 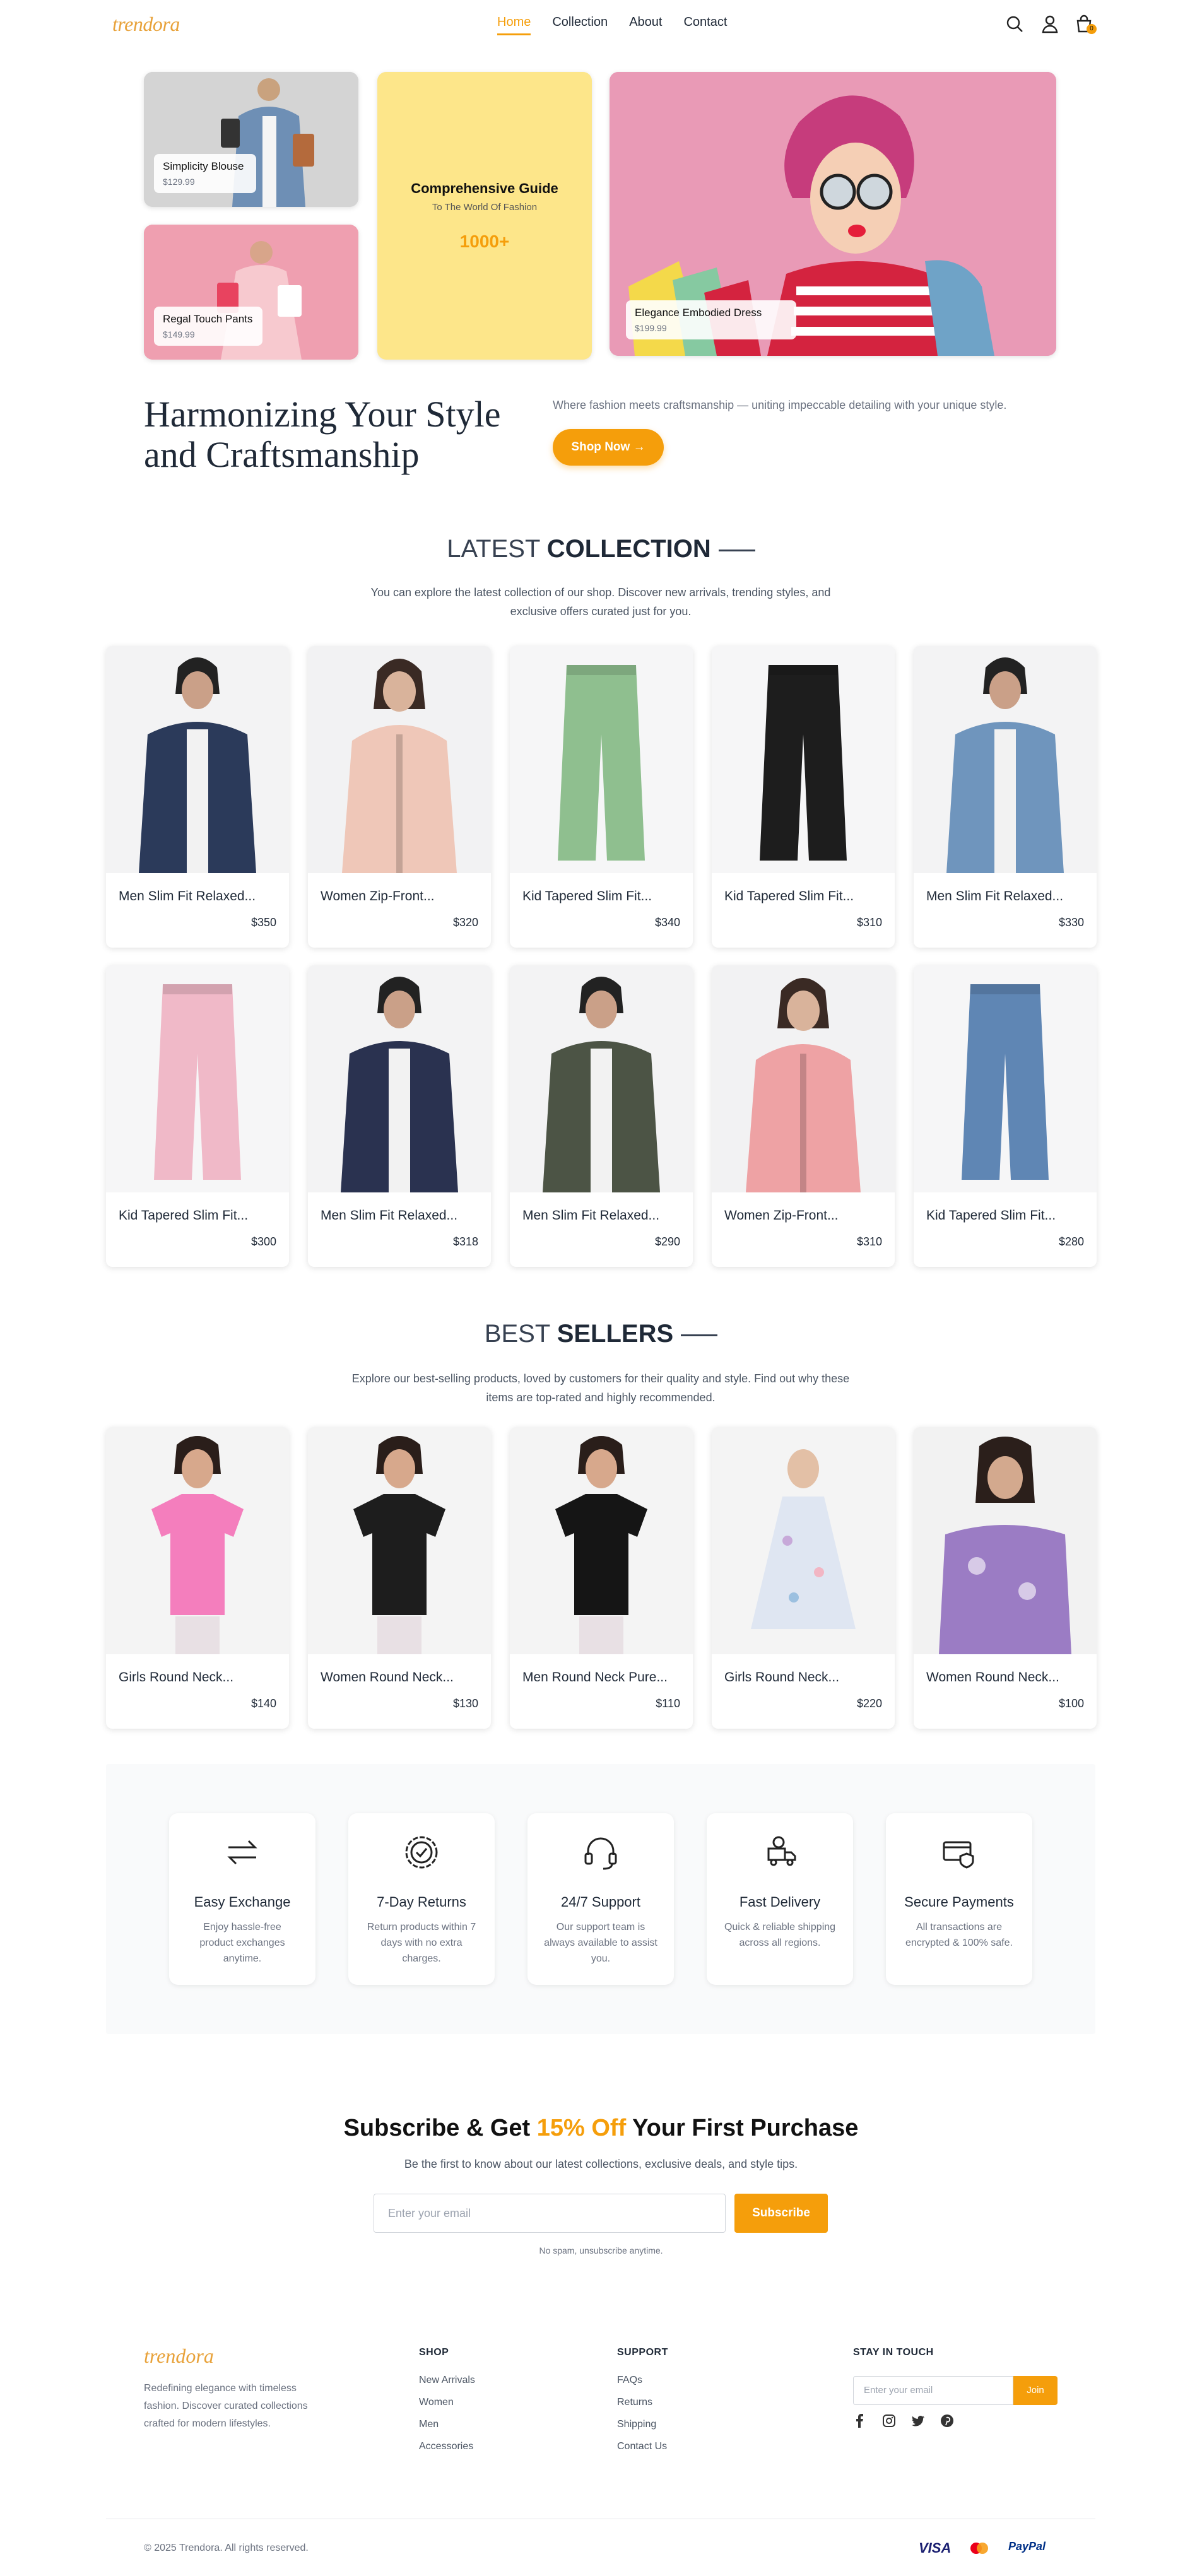 I want to click on footer-link-contact-us: Contact Us, so click(x=642, y=2446).